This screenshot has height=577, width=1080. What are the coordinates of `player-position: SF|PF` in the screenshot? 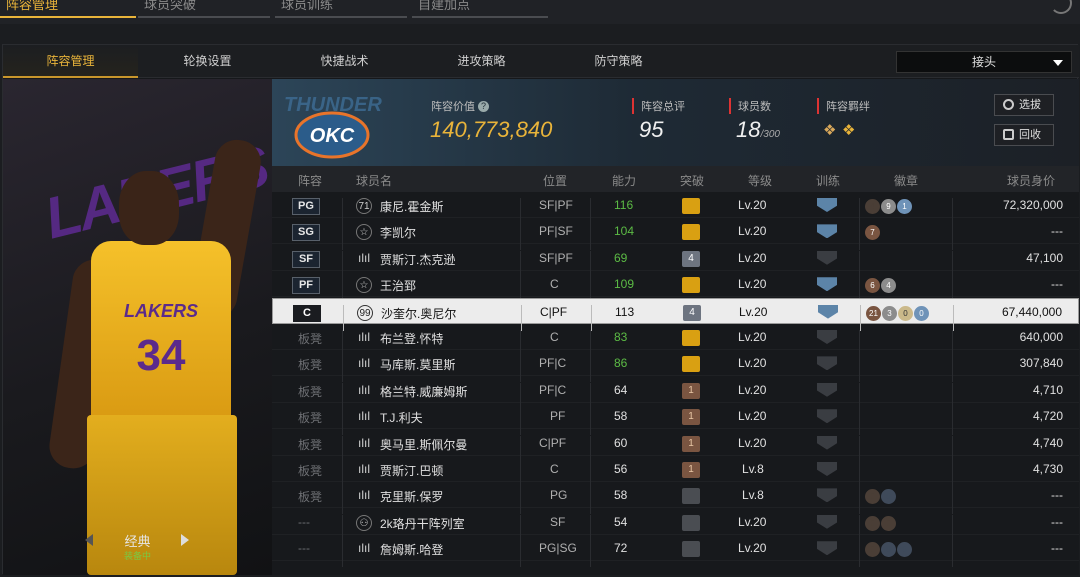 It's located at (556, 205).